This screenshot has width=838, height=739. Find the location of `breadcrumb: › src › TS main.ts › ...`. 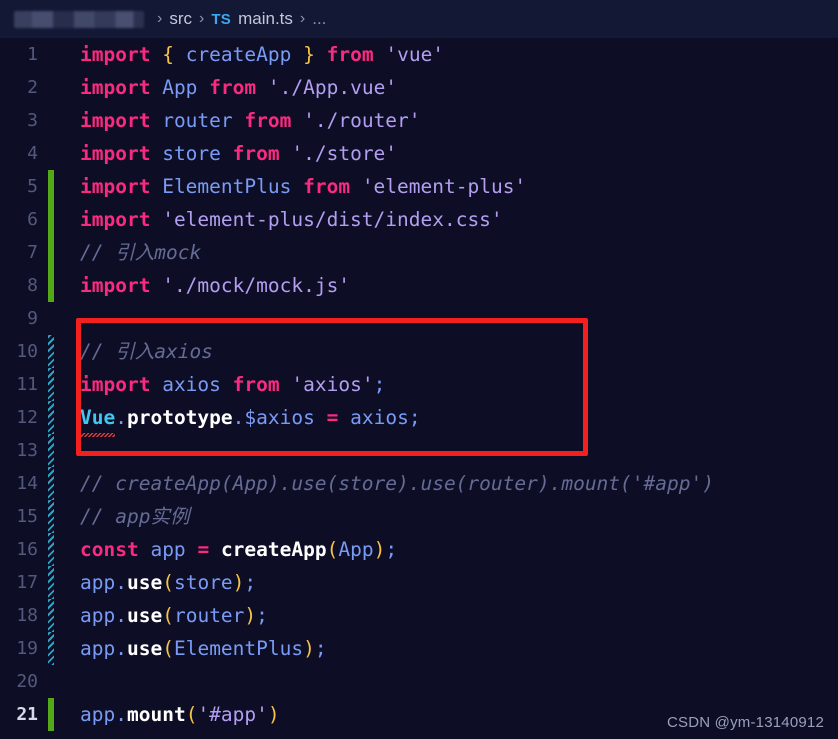

breadcrumb: › src › TS main.ts › ... is located at coordinates (419, 19).